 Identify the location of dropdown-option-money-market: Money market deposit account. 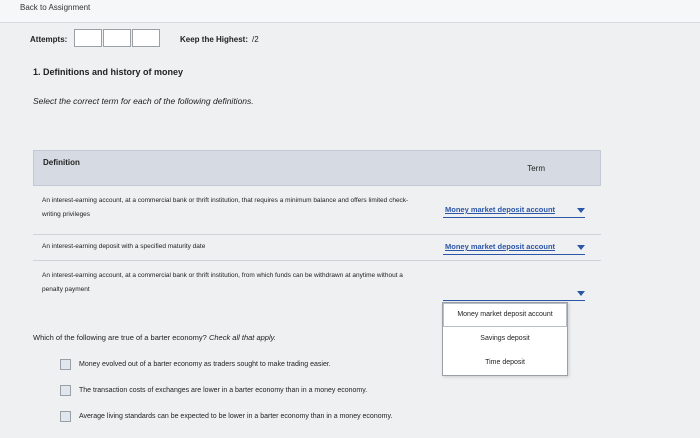
(505, 315).